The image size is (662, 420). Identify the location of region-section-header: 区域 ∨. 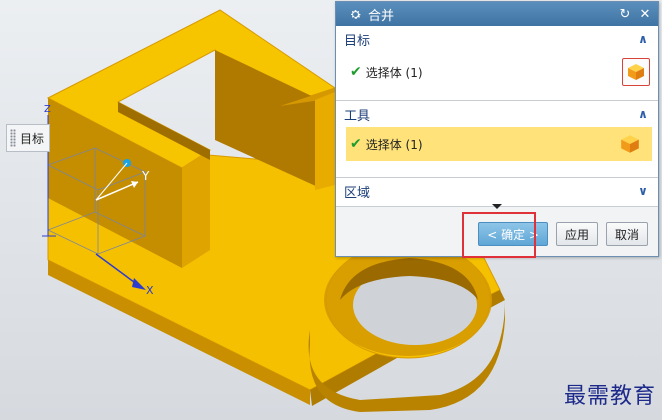
(497, 191).